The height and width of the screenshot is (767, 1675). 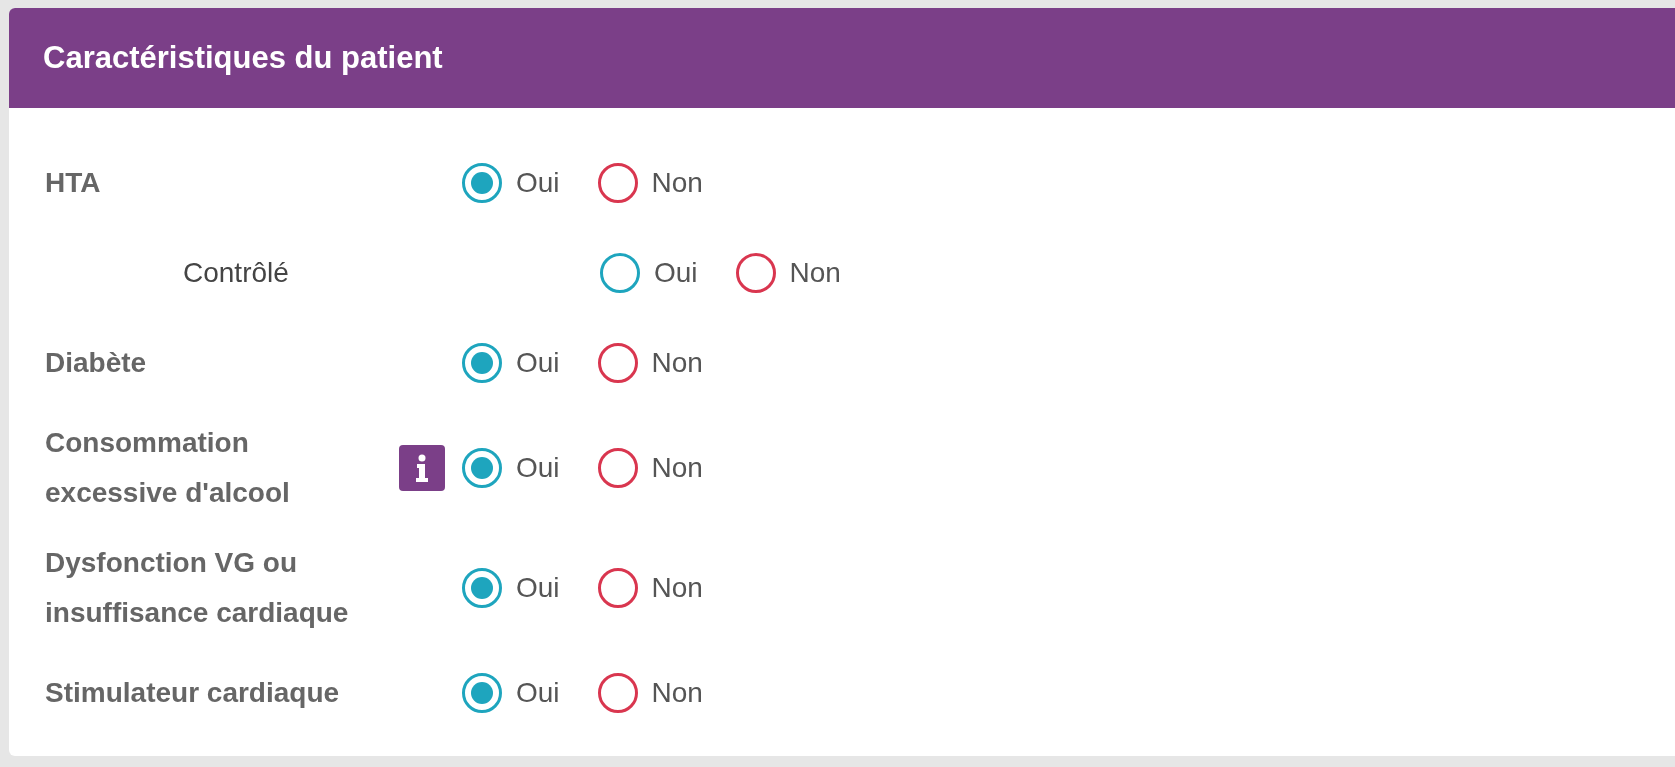 What do you see at coordinates (193, 693) in the screenshot?
I see `field-label: Stimulateur cardiaque` at bounding box center [193, 693].